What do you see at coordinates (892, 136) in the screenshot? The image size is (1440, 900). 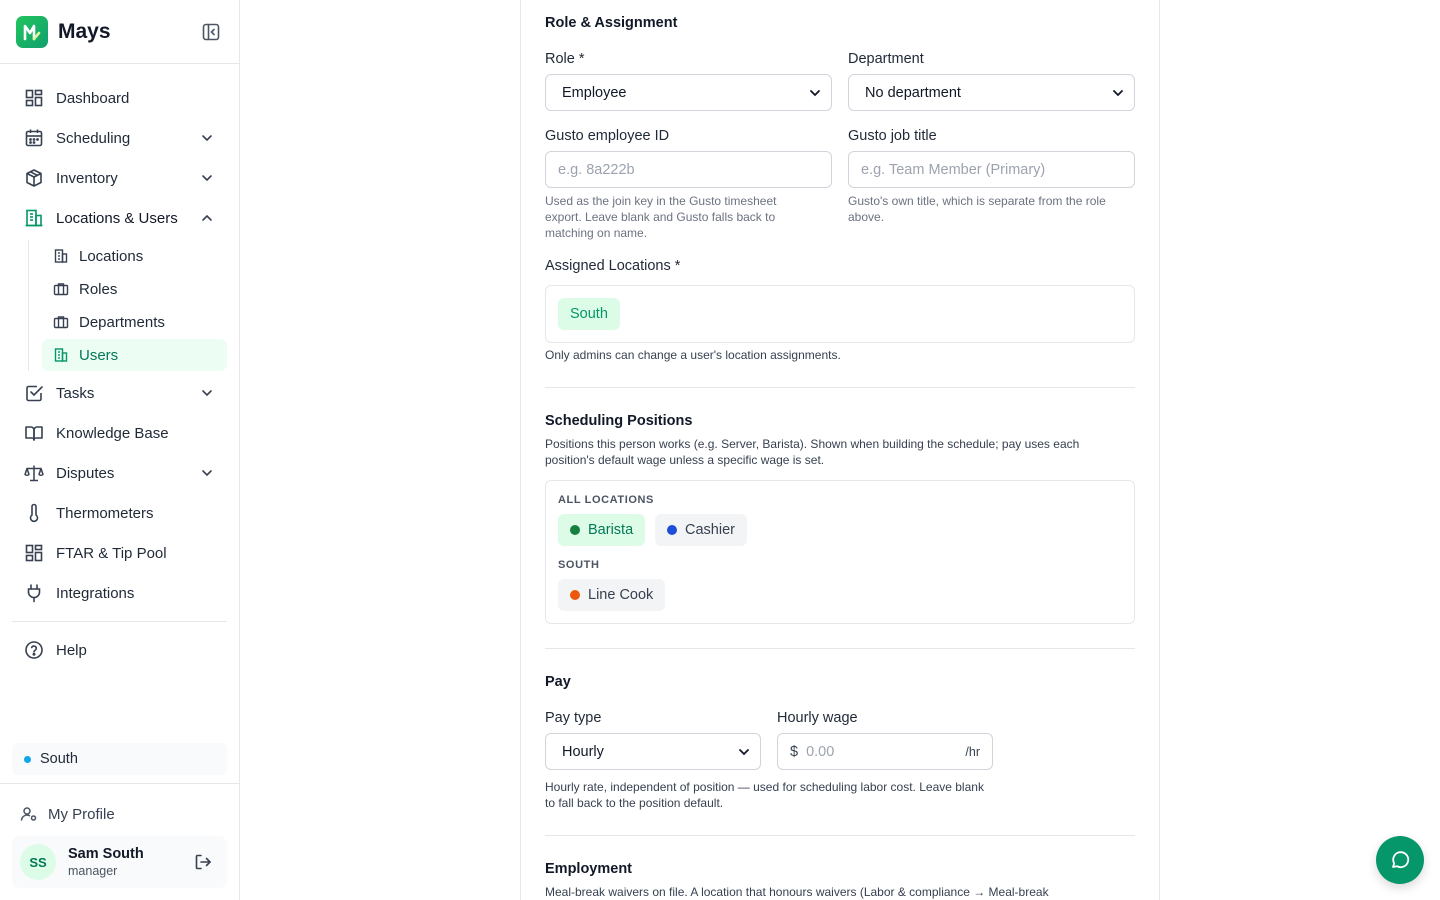 I see `gusto-title-label: Gusto job title` at bounding box center [892, 136].